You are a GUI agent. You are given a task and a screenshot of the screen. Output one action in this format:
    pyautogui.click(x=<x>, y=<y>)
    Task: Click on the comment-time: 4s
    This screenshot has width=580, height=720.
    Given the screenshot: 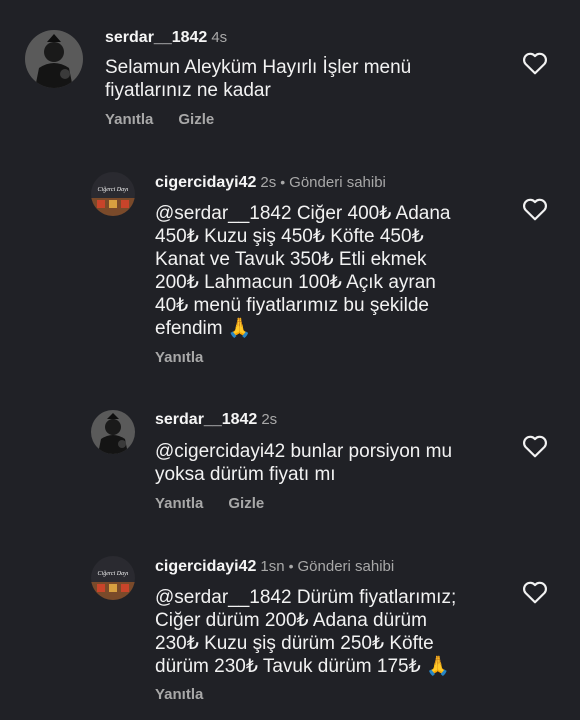 What is the action you would take?
    pyautogui.click(x=219, y=37)
    